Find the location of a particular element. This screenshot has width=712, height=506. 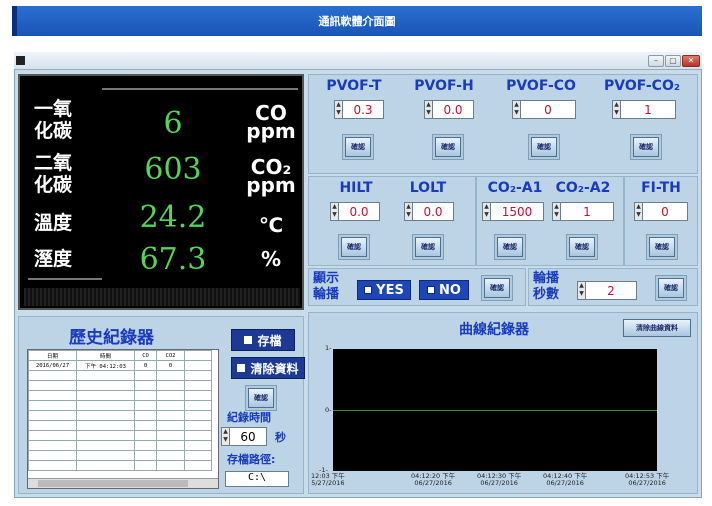

x-tick: 04:12:30 下午 06/27/2016 is located at coordinates (499, 480).